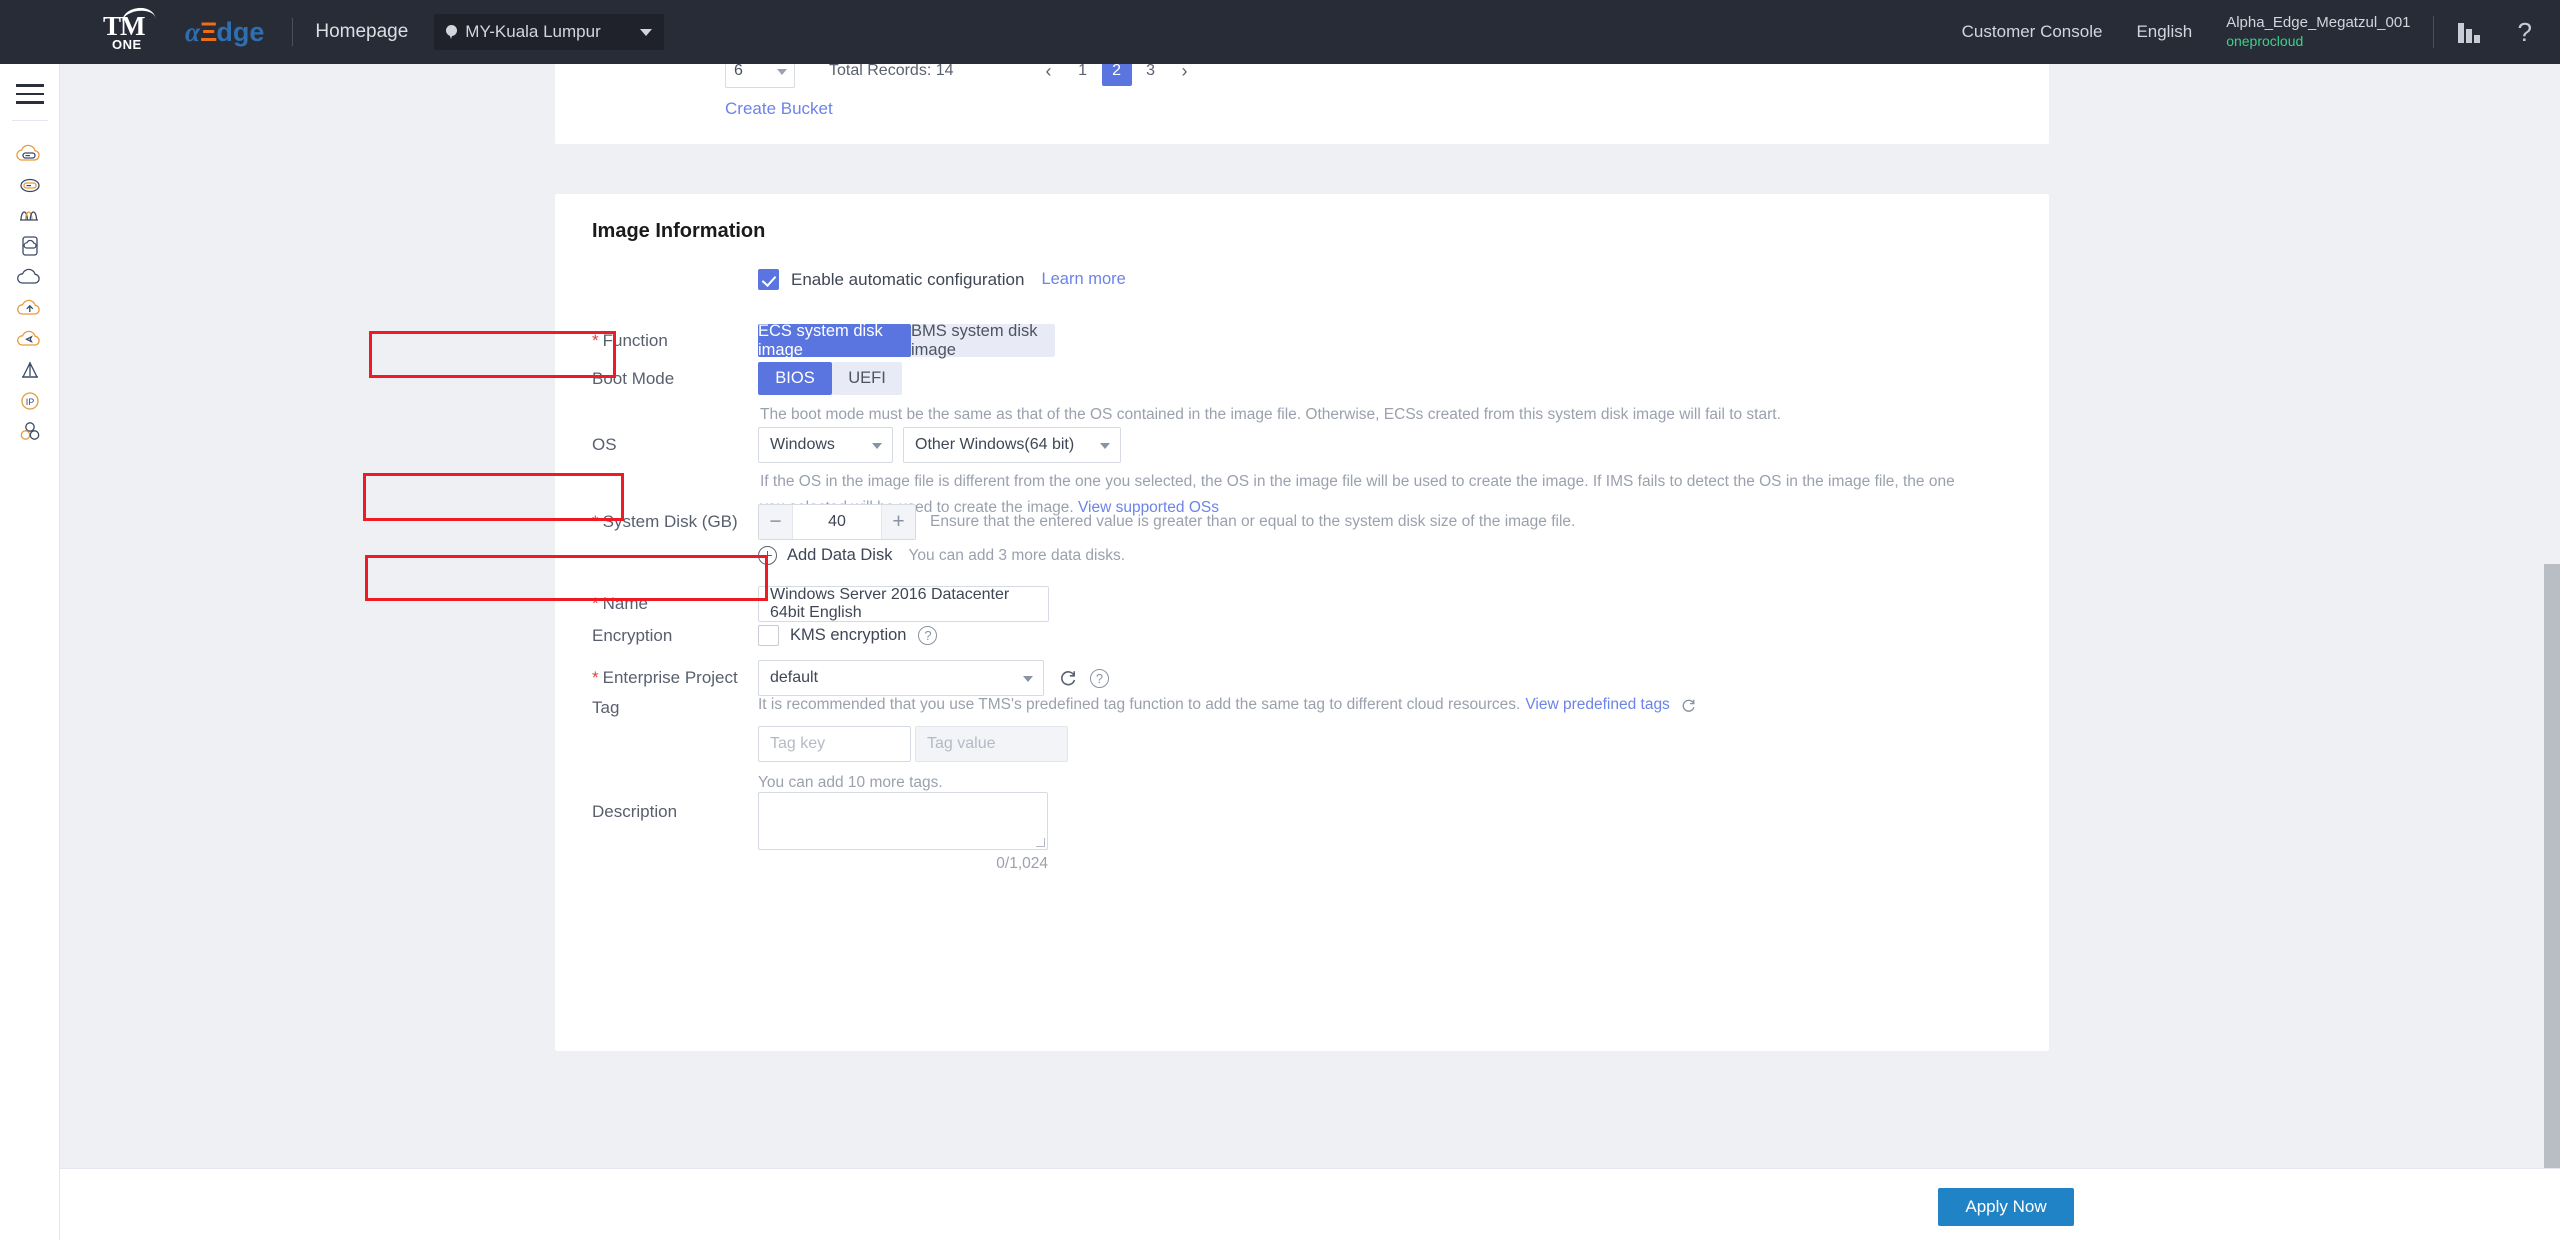  I want to click on tag-value-input: Tag value, so click(991, 744).